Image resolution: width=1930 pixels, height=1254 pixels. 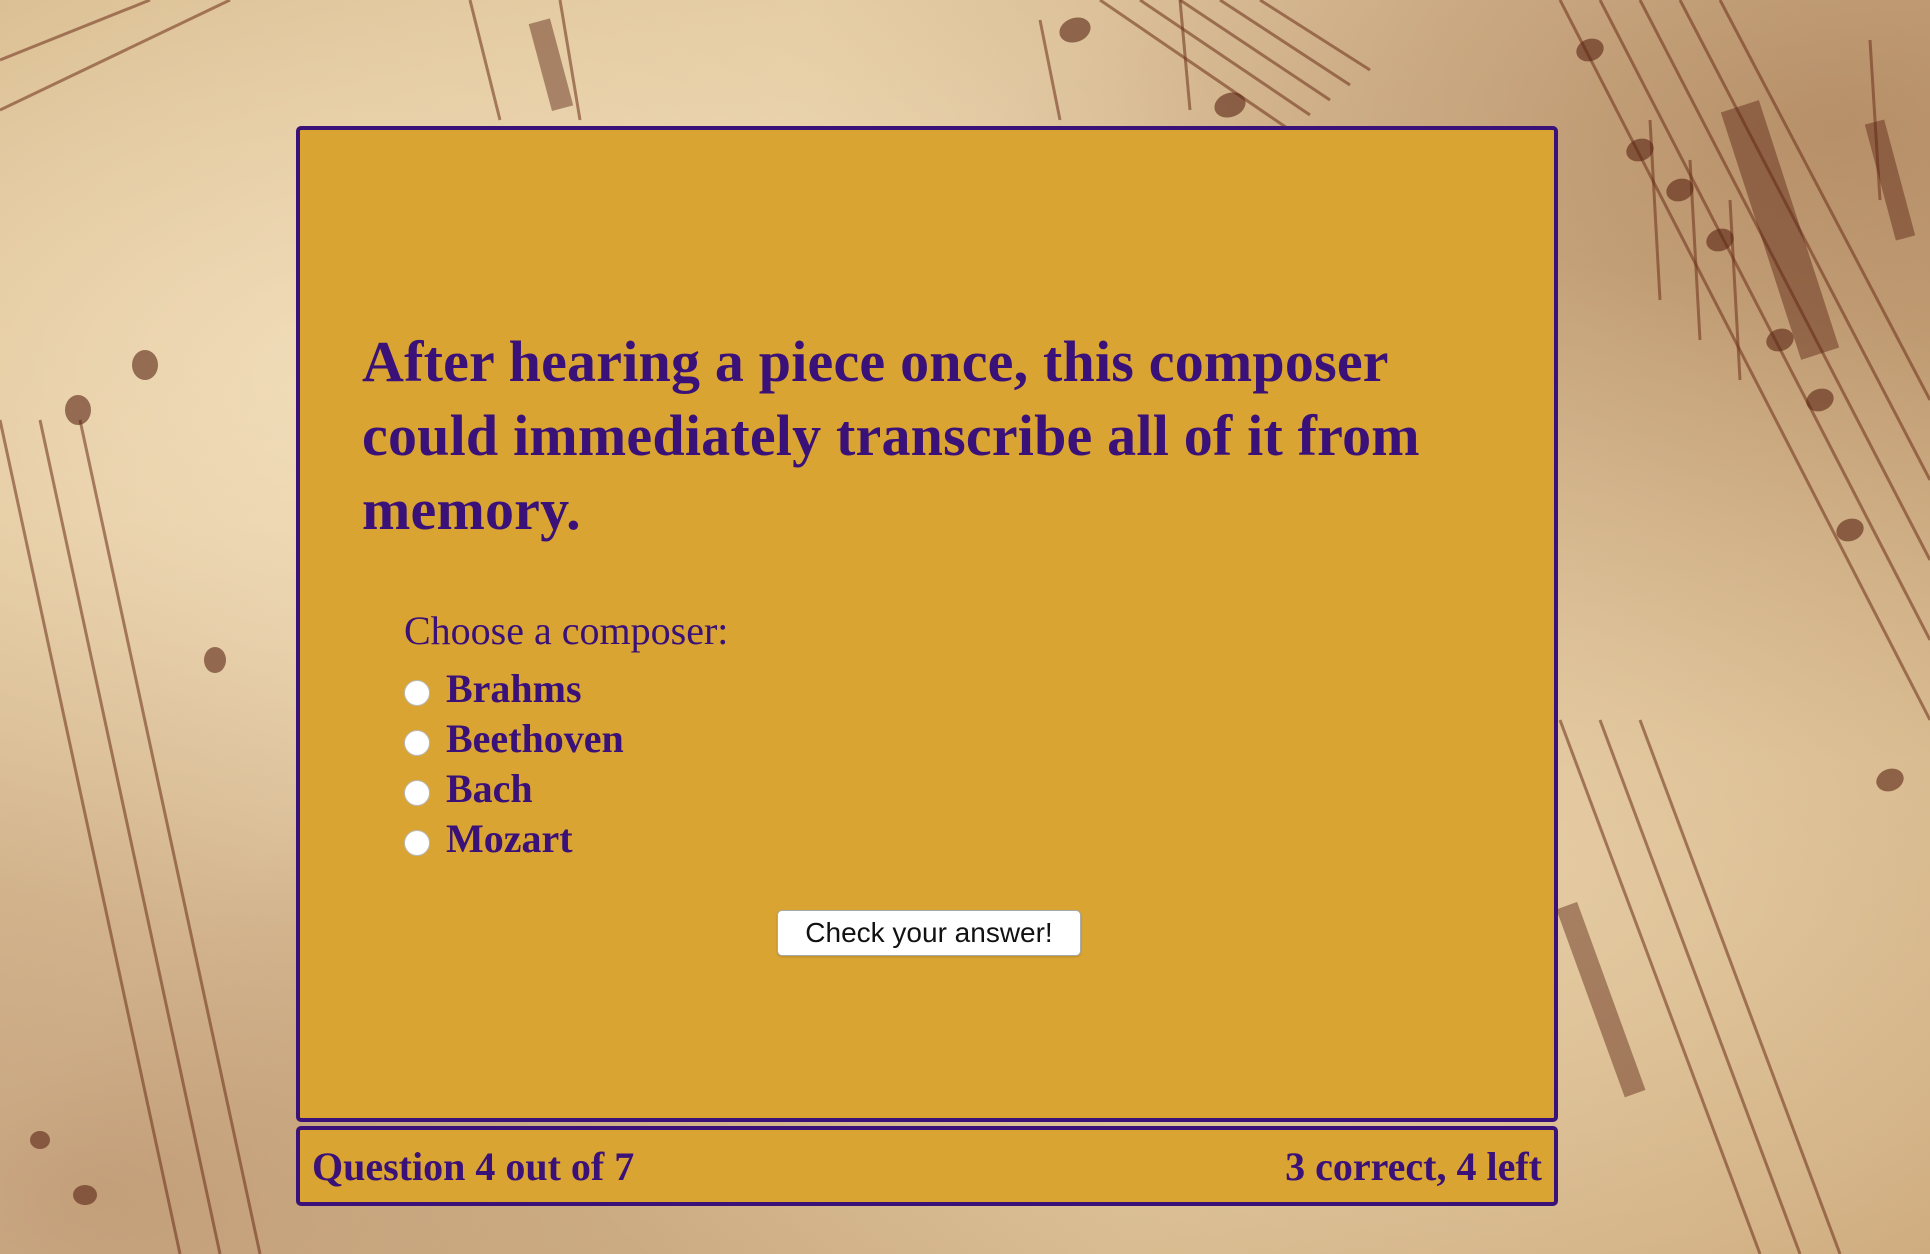 What do you see at coordinates (927, 1166) in the screenshot?
I see `status-bar: Question 4 out of 7 3 correct, 4 left` at bounding box center [927, 1166].